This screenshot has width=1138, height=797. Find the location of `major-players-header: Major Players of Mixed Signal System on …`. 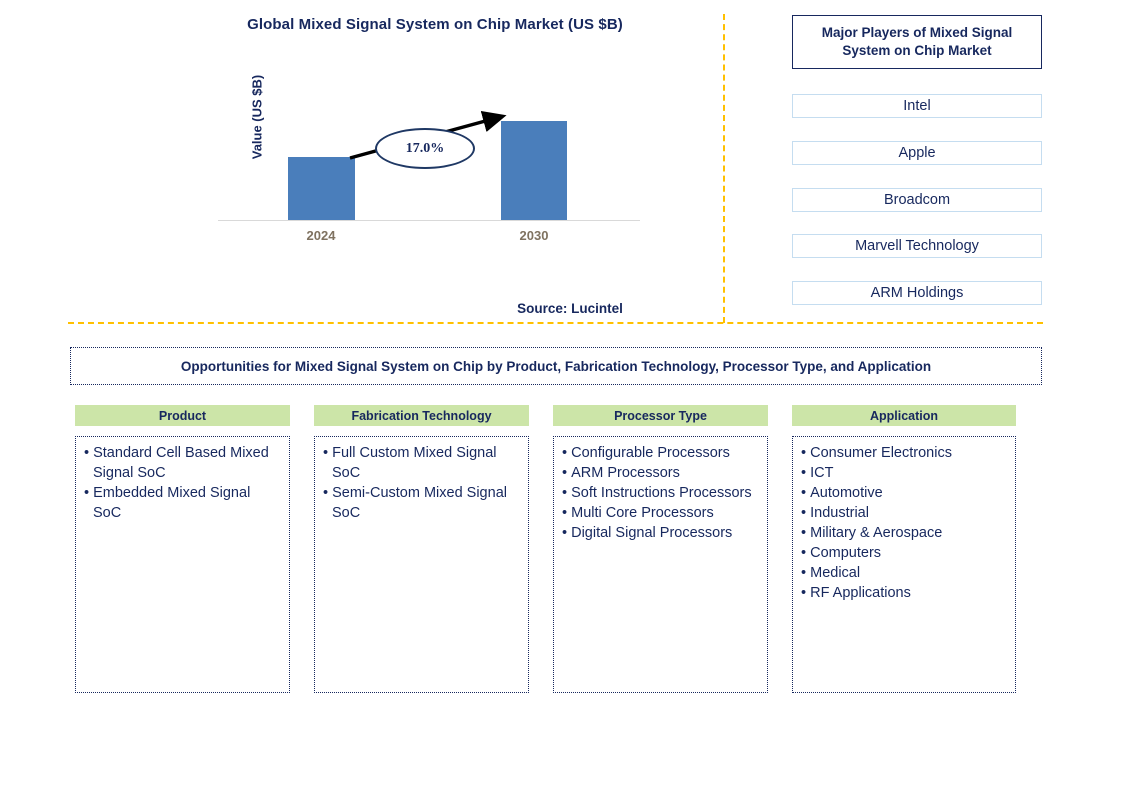

major-players-header: Major Players of Mixed Signal System on … is located at coordinates (917, 42).